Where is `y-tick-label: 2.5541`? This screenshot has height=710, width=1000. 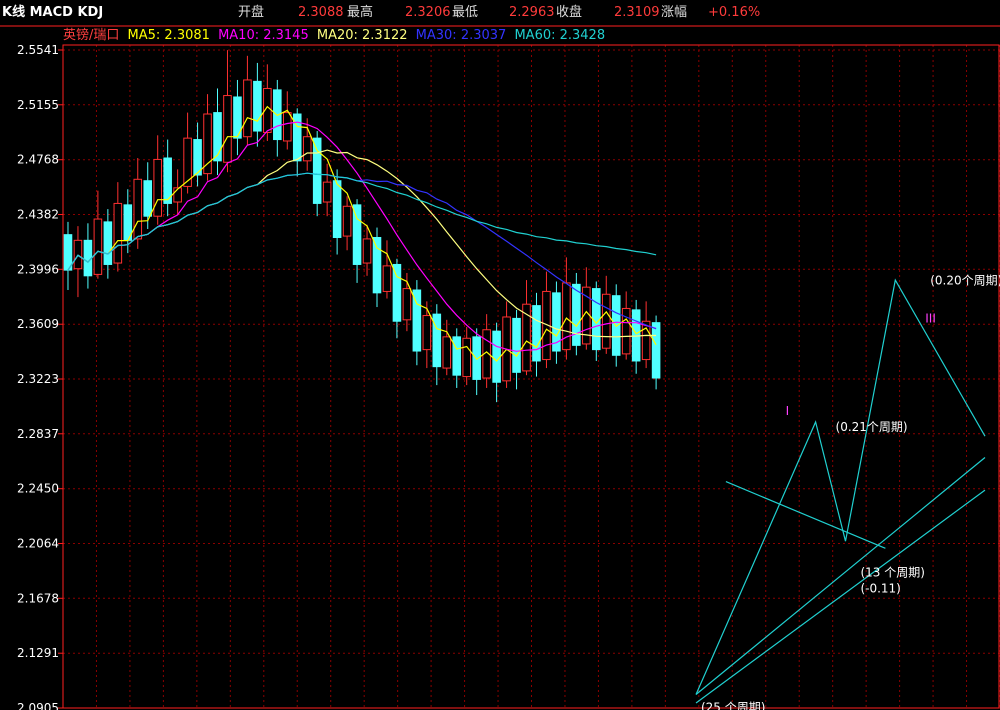 y-tick-label: 2.5541 is located at coordinates (38, 50).